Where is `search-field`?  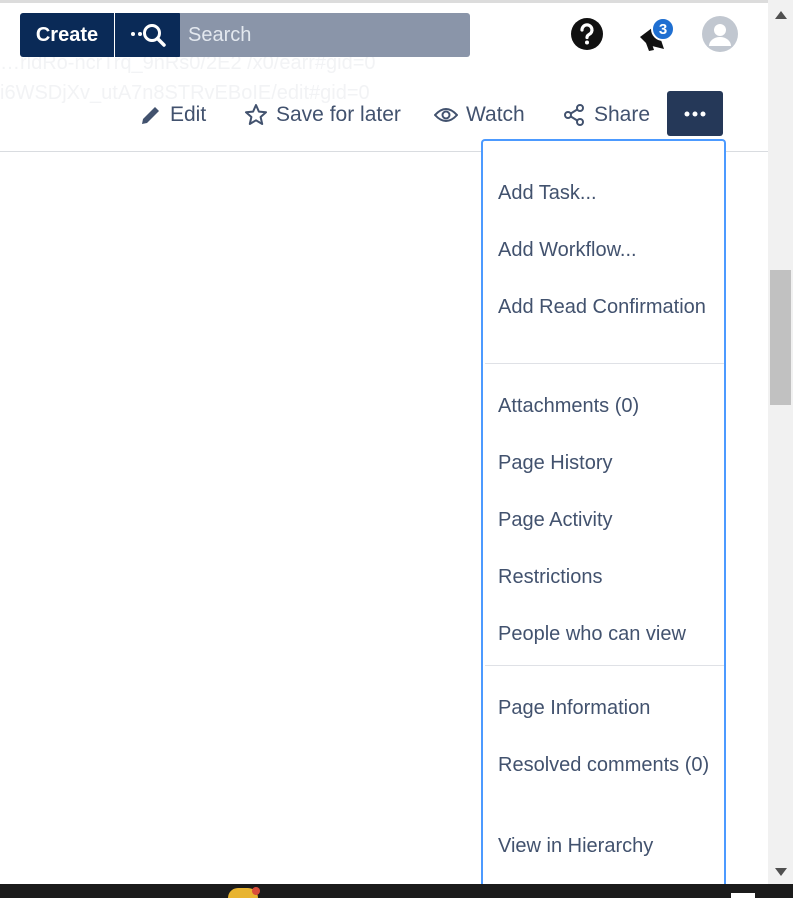
search-field is located at coordinates (325, 35).